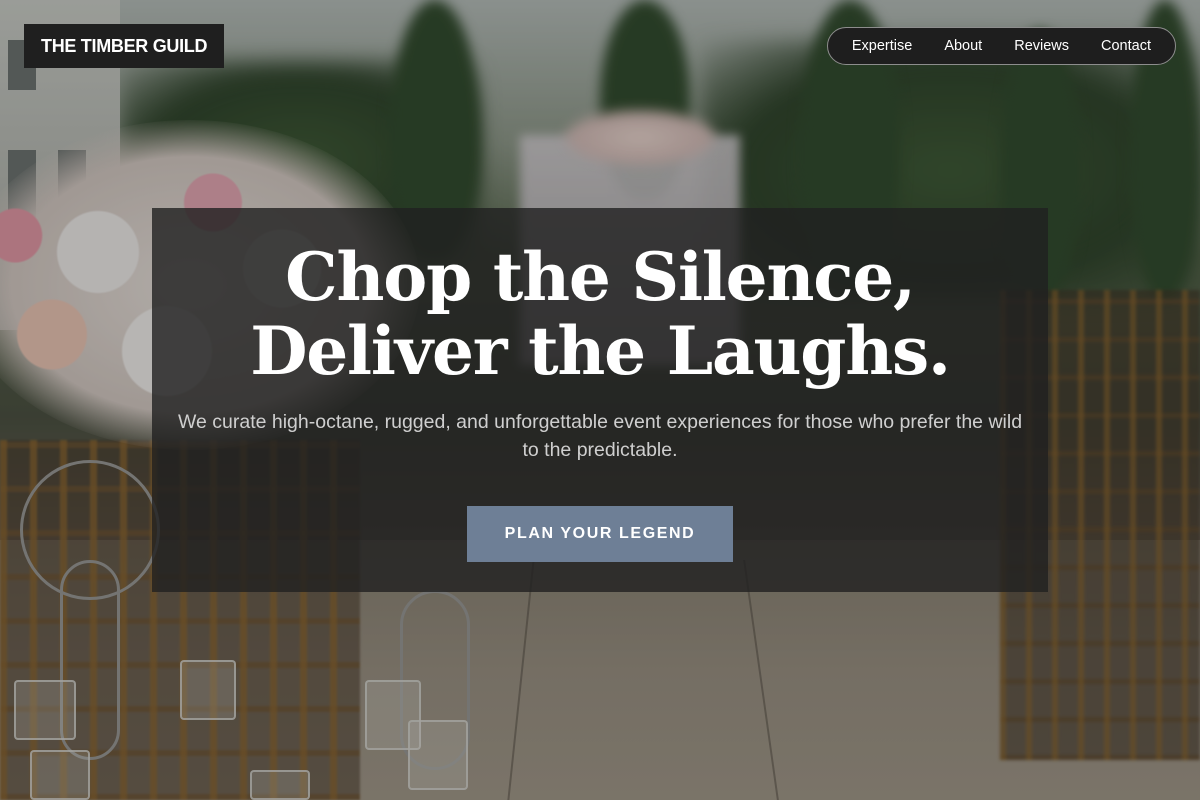 This screenshot has width=1200, height=800. I want to click on brand-logo: THE TIMBER GUILD, so click(124, 46).